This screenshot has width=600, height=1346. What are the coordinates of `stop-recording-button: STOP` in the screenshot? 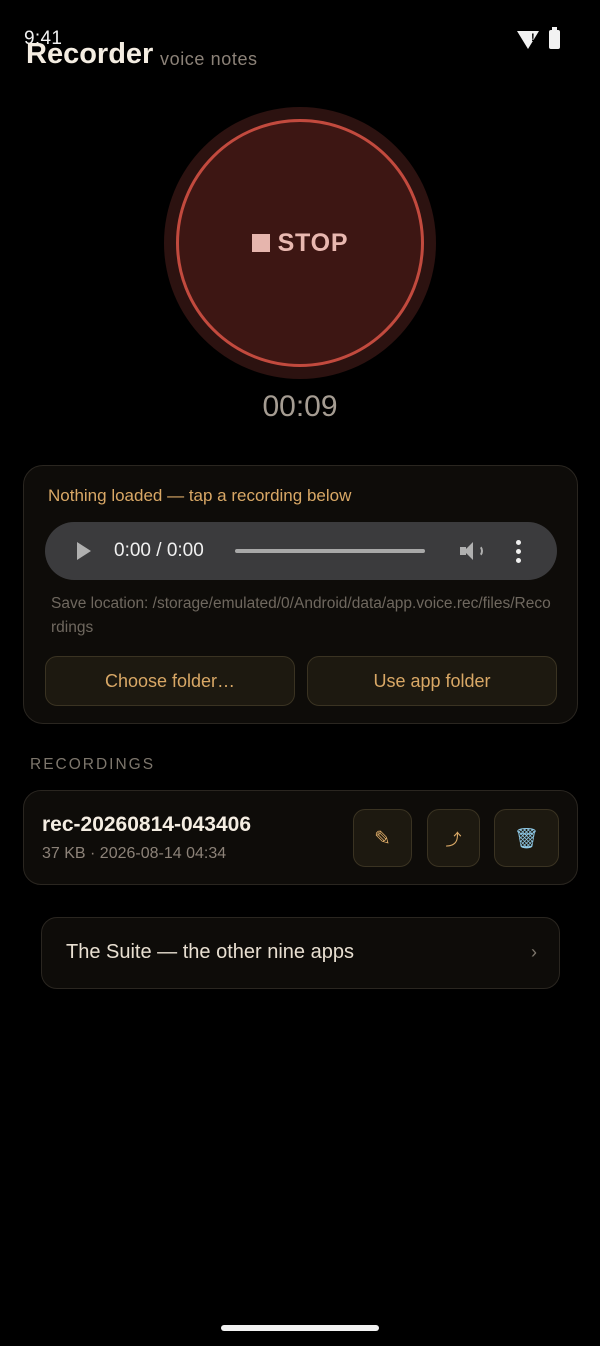 It's located at (300, 243).